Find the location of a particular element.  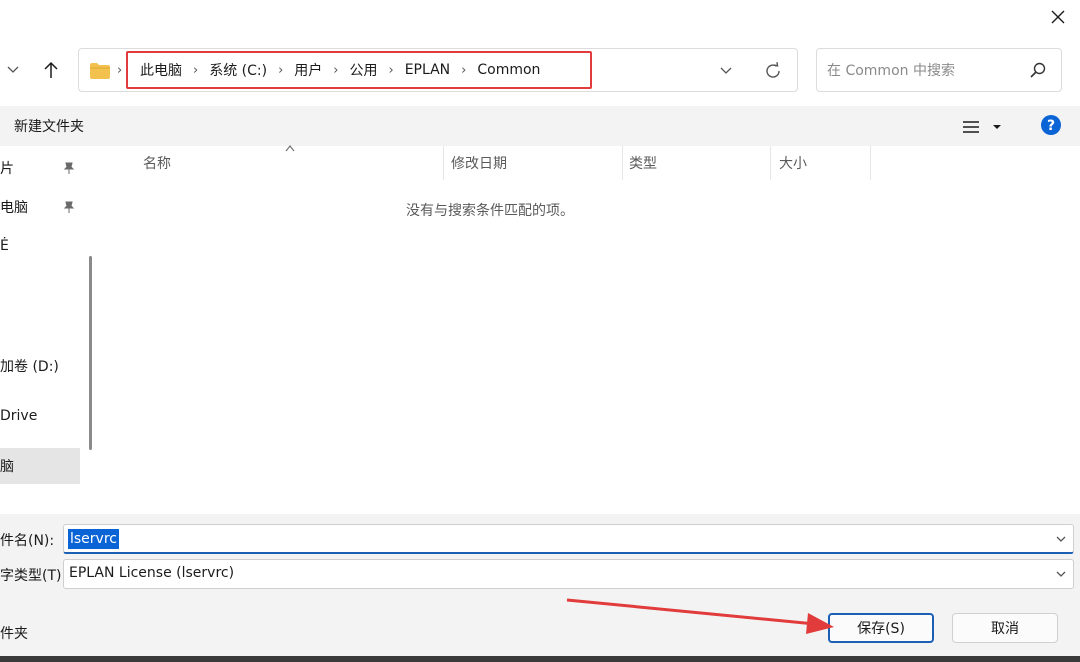

breadcrumb: 此电脑 › 系统 (C:) › 用户 › 公用 › EPLAN › Common is located at coordinates (359, 70).